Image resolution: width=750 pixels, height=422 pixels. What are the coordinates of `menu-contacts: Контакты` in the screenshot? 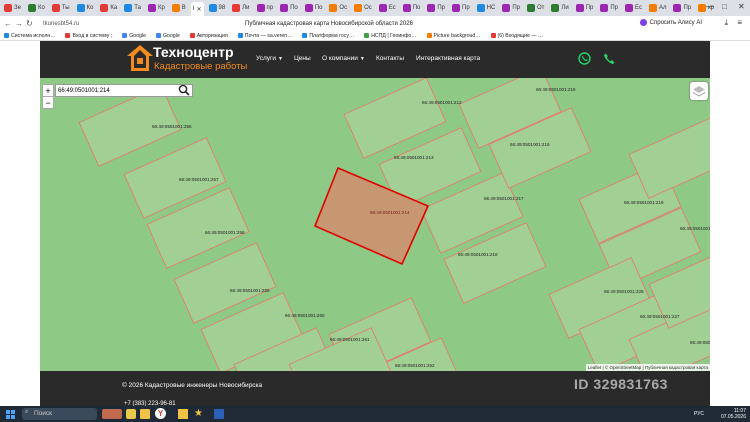 It's located at (390, 58).